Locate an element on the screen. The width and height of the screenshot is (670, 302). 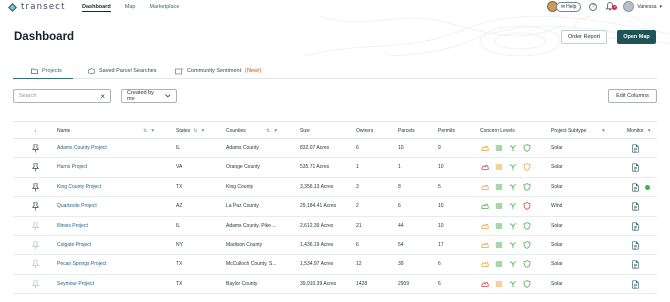
project-name: Seymour Project is located at coordinates (107, 284).